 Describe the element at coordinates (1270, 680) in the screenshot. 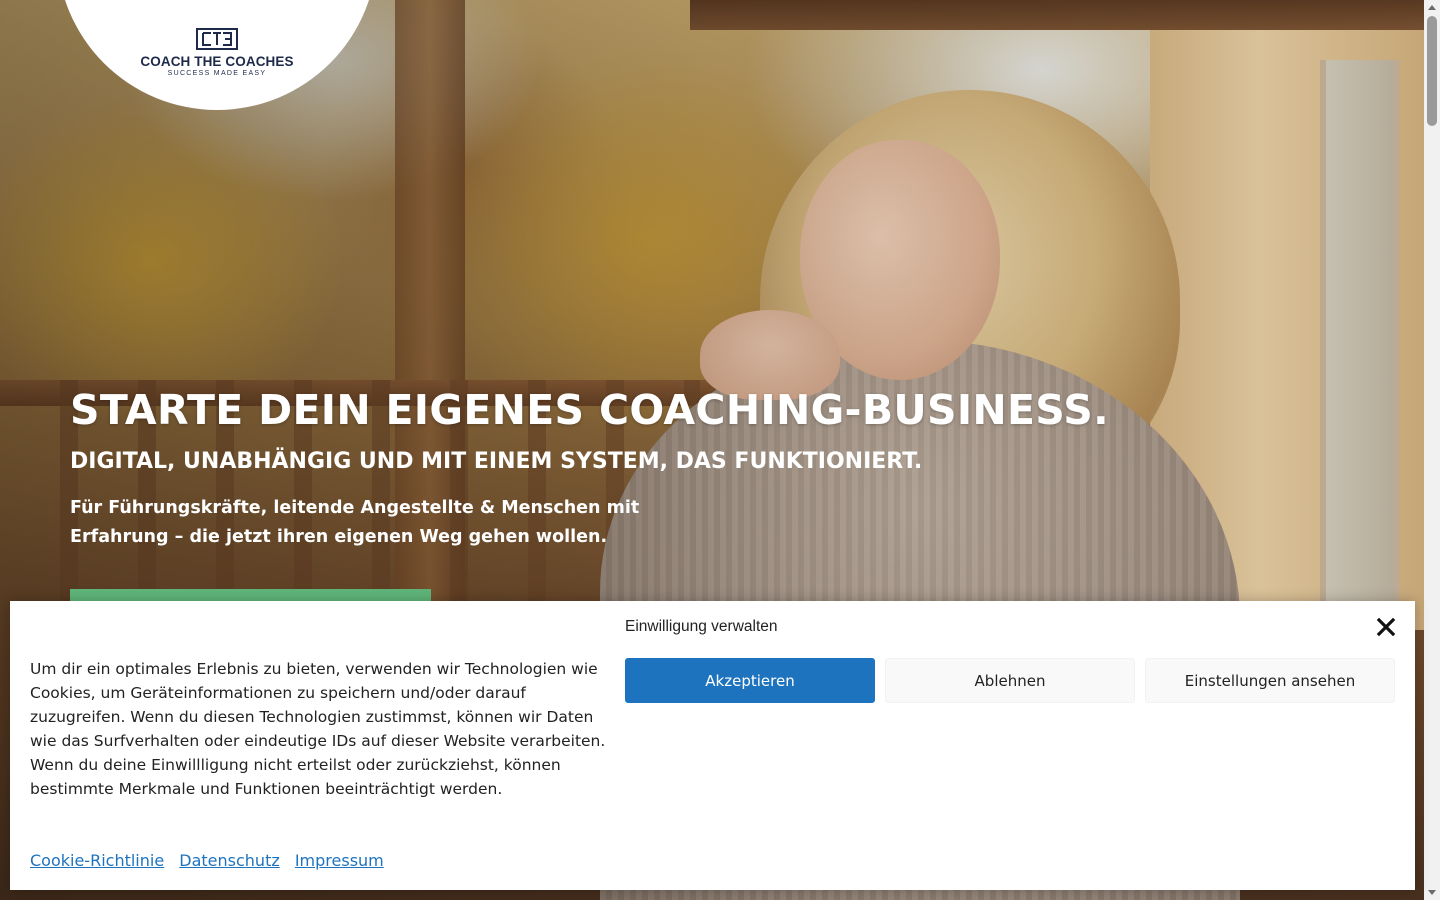

I see `view-preferences-button: Einstellungen ansehen` at that location.